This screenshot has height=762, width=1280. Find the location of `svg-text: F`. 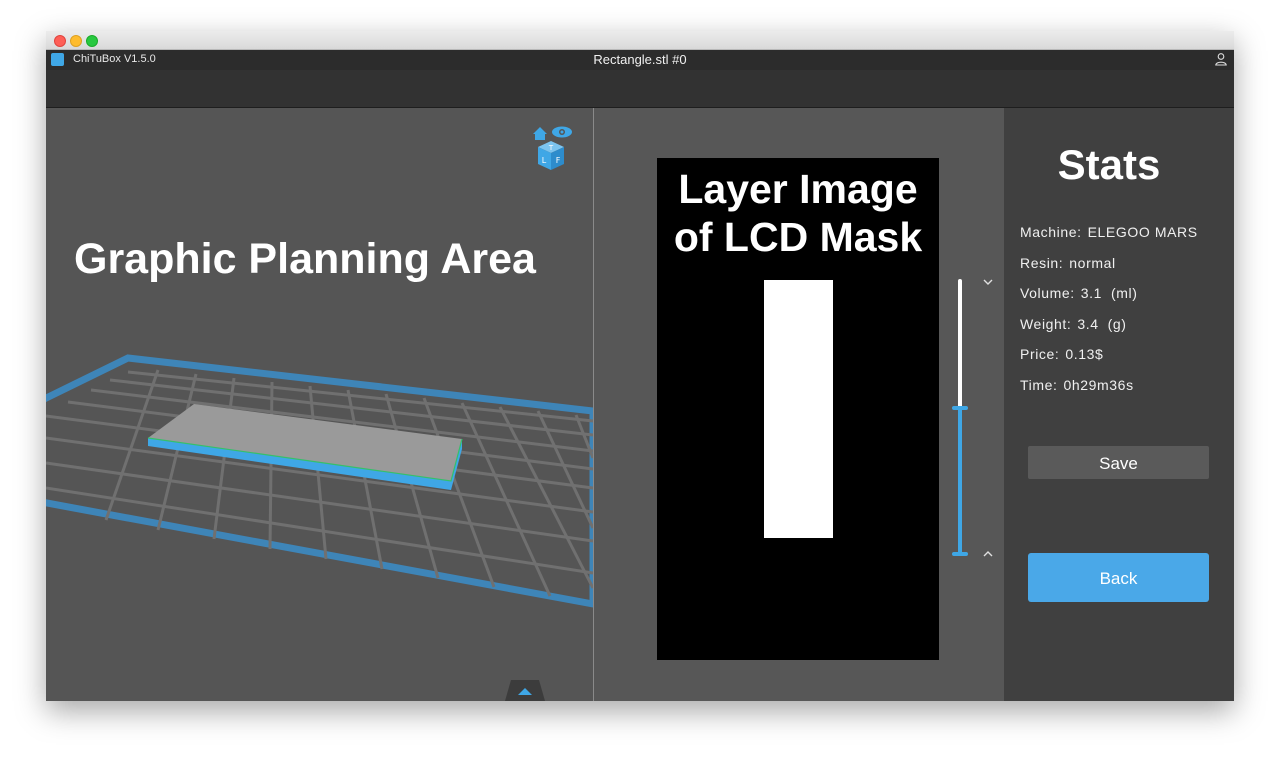

svg-text: F is located at coordinates (558, 160).